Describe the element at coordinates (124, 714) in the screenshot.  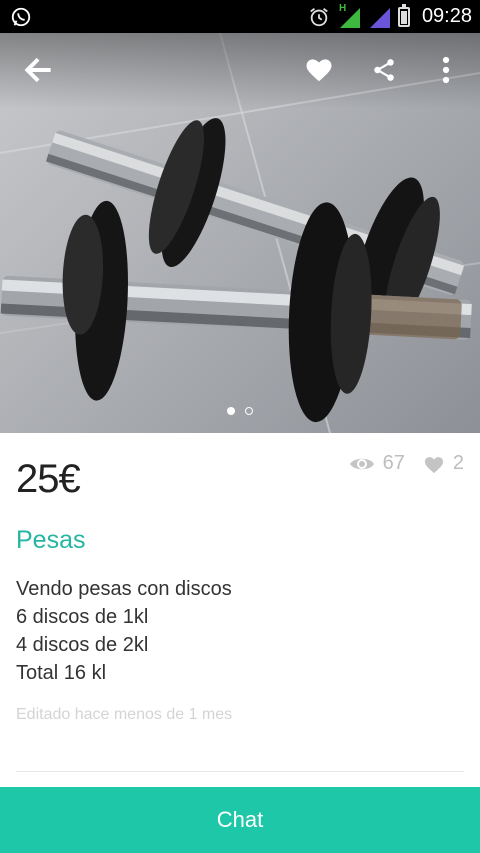
I see `edited-timestamp: Editado hace menos de 1 mes` at that location.